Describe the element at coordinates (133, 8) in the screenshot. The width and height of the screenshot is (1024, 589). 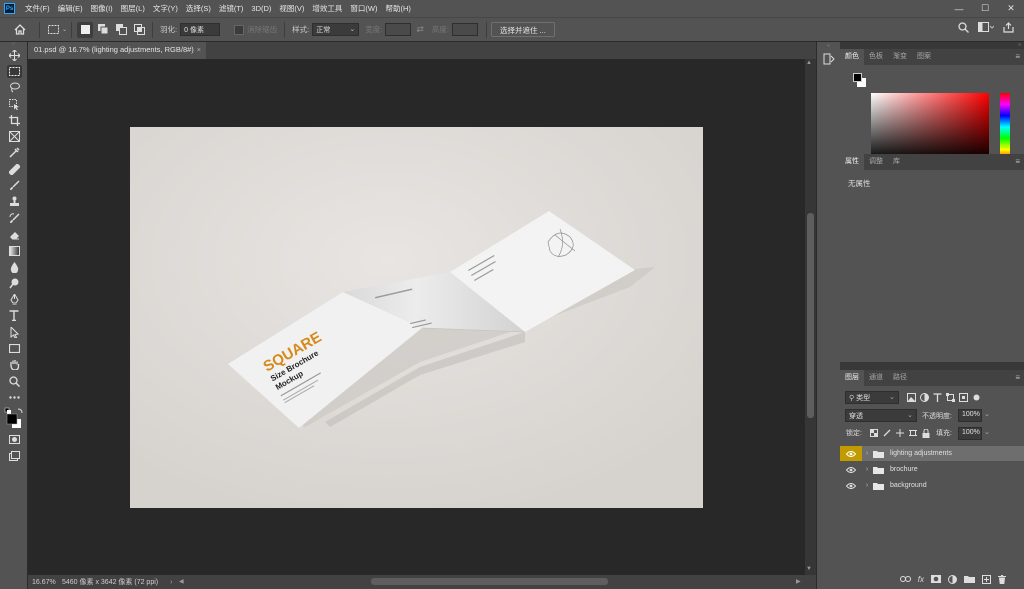
I see `menu-layer: 图层(L)` at that location.